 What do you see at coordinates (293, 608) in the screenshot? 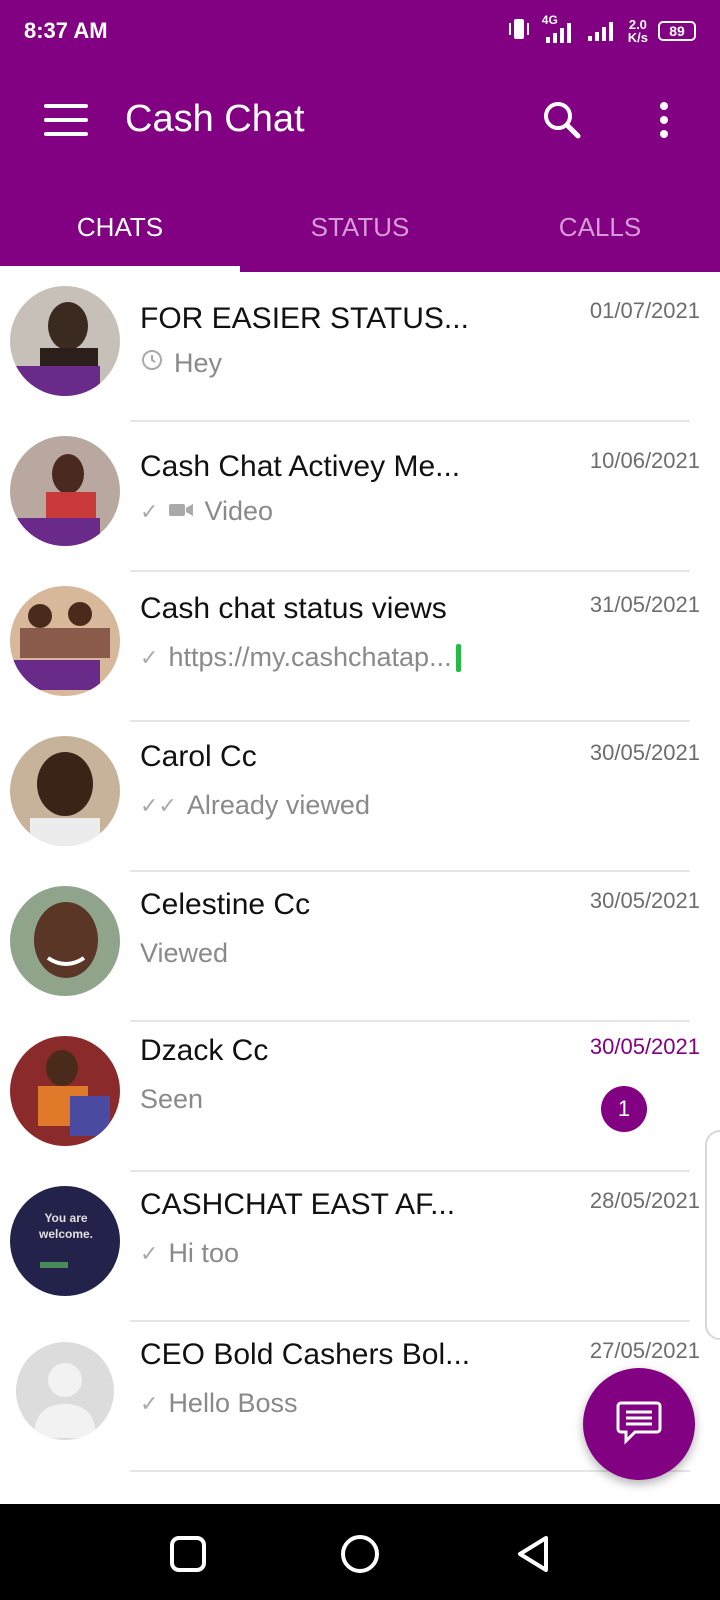
I see `chat-name: Cash chat status views` at bounding box center [293, 608].